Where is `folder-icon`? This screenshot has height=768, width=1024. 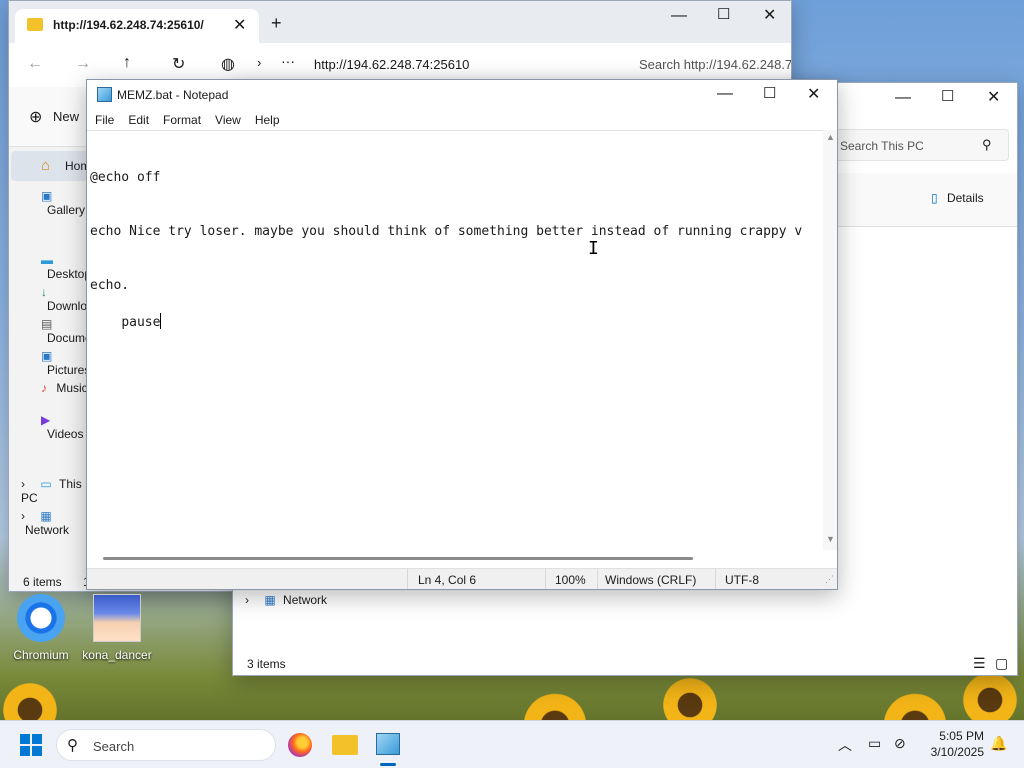
folder-icon is located at coordinates (35, 24).